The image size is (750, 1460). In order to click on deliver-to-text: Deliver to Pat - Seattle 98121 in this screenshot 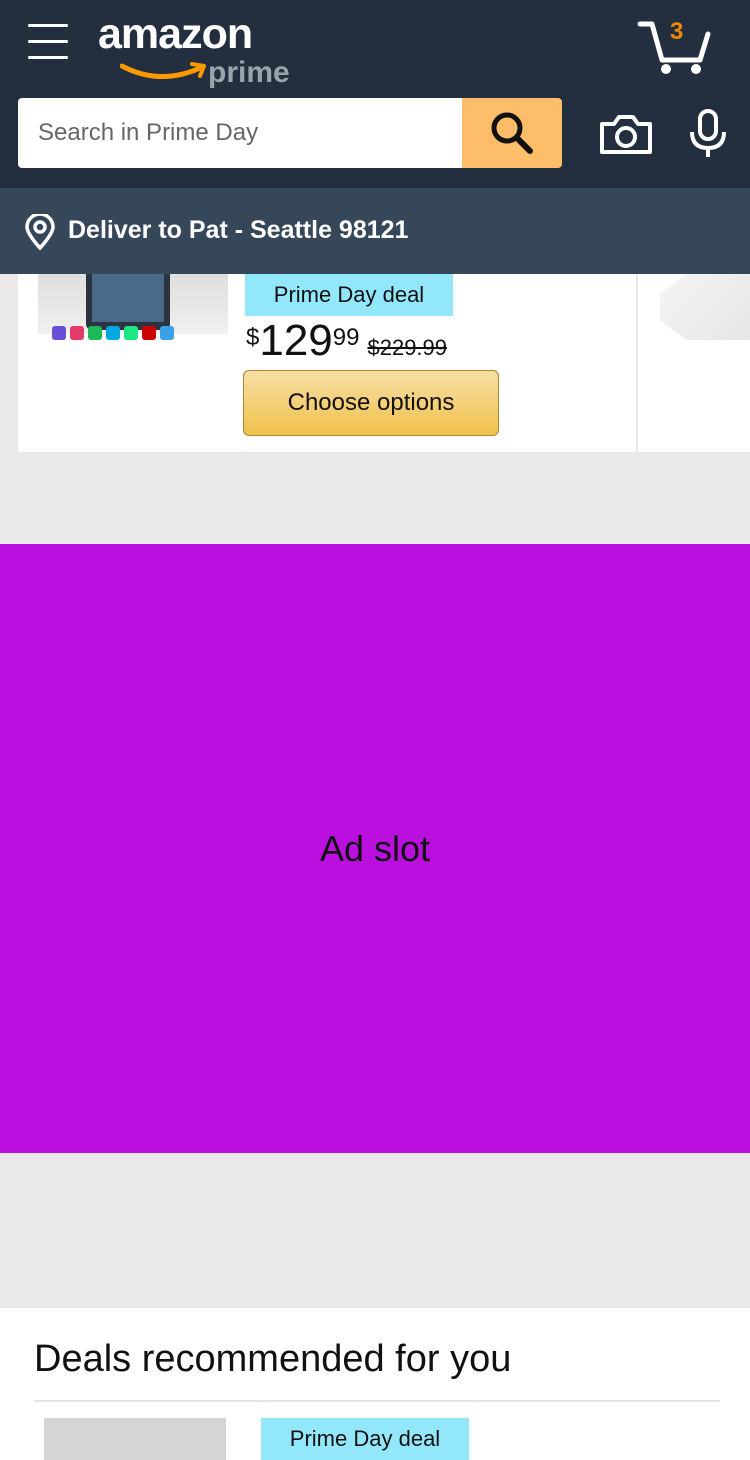, I will do `click(238, 230)`.